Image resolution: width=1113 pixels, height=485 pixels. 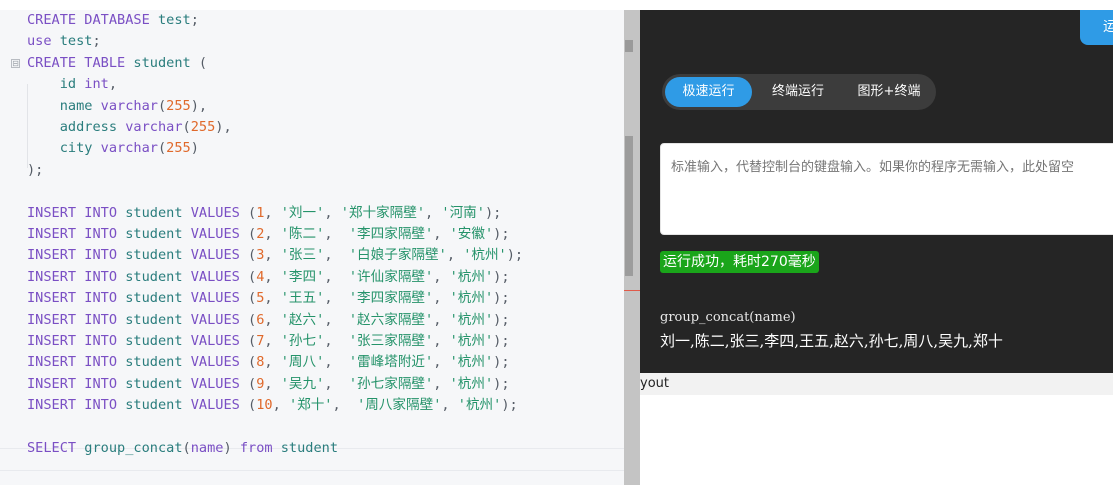 What do you see at coordinates (76, 41) in the screenshot?
I see `code-token: test` at bounding box center [76, 41].